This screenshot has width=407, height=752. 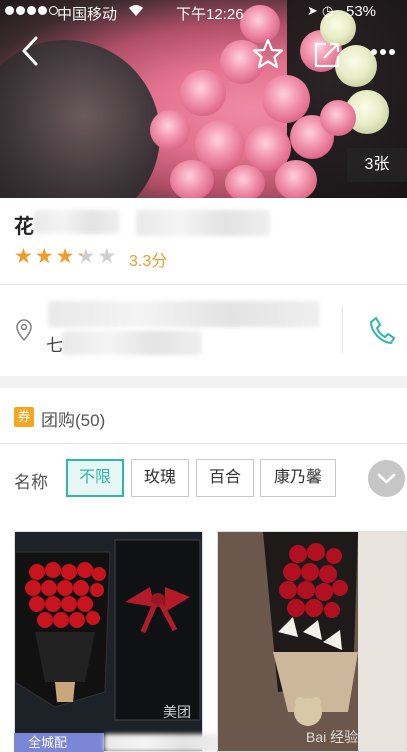 I want to click on chevron-down-icon, so click(x=386, y=478).